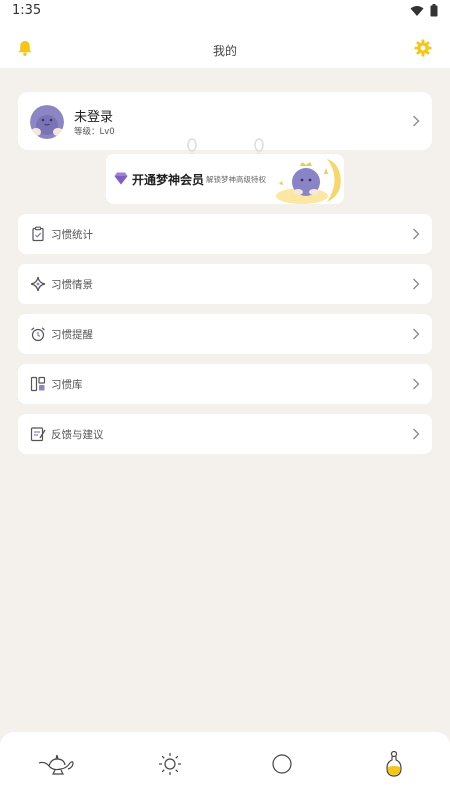 Image resolution: width=450 pixels, height=800 pixels. Describe the element at coordinates (168, 180) in the screenshot. I see `vip-title: 开通梦神会员` at that location.